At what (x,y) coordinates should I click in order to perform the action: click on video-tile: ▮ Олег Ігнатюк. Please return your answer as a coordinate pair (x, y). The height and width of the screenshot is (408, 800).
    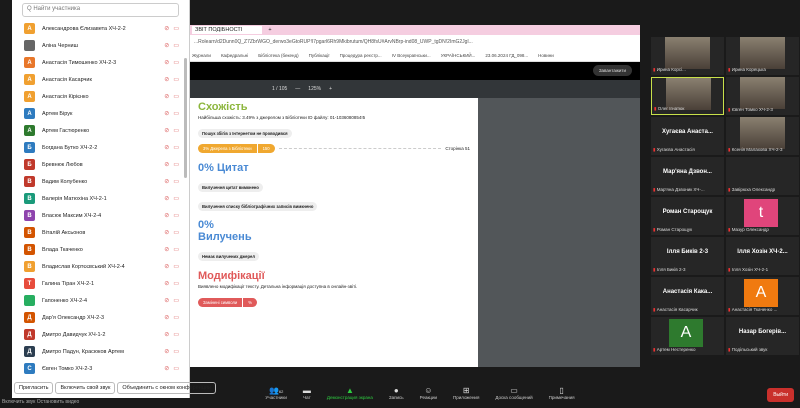
    Looking at the image, I should click on (687, 96).